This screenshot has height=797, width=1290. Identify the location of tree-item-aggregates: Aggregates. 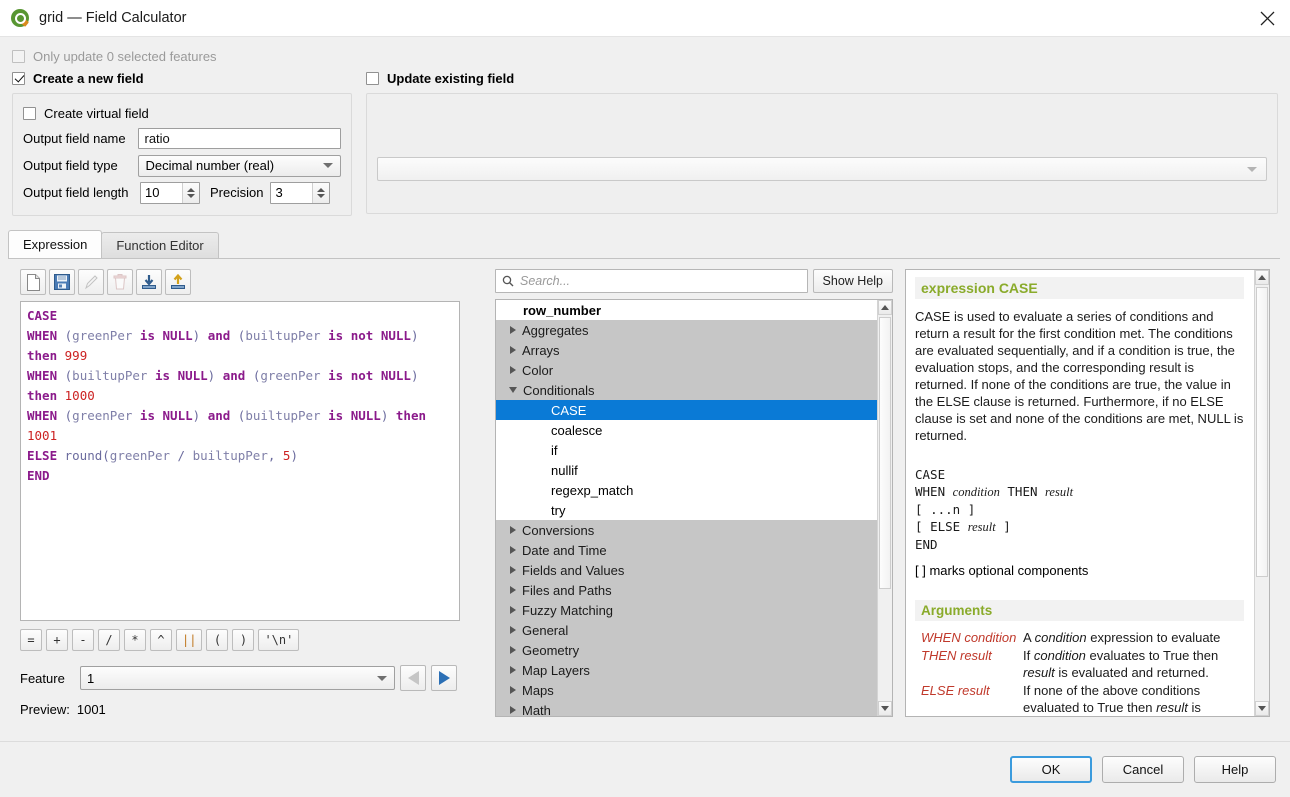
(686, 330).